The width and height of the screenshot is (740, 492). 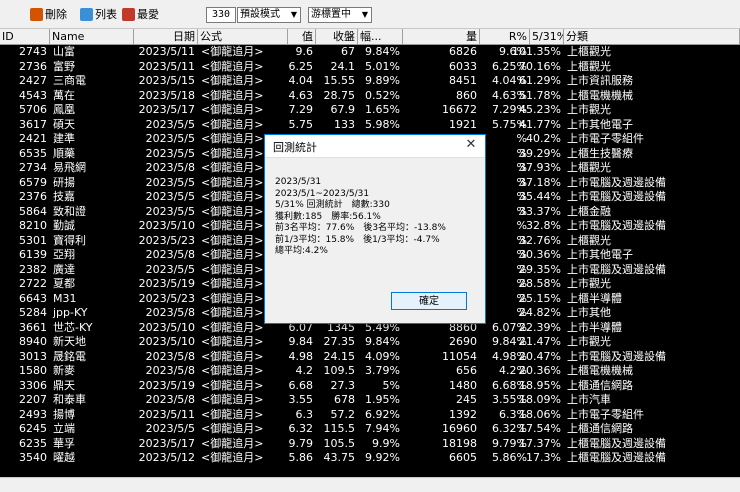 I want to click on delete-label: 刪除, so click(x=56, y=14).